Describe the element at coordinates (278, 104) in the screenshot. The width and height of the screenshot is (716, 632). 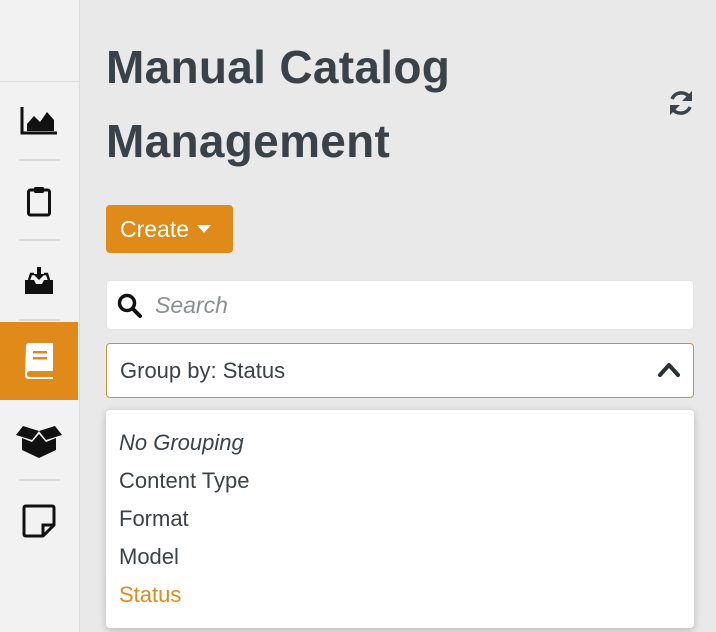
I see `page-title: Manual Catalog Management` at that location.